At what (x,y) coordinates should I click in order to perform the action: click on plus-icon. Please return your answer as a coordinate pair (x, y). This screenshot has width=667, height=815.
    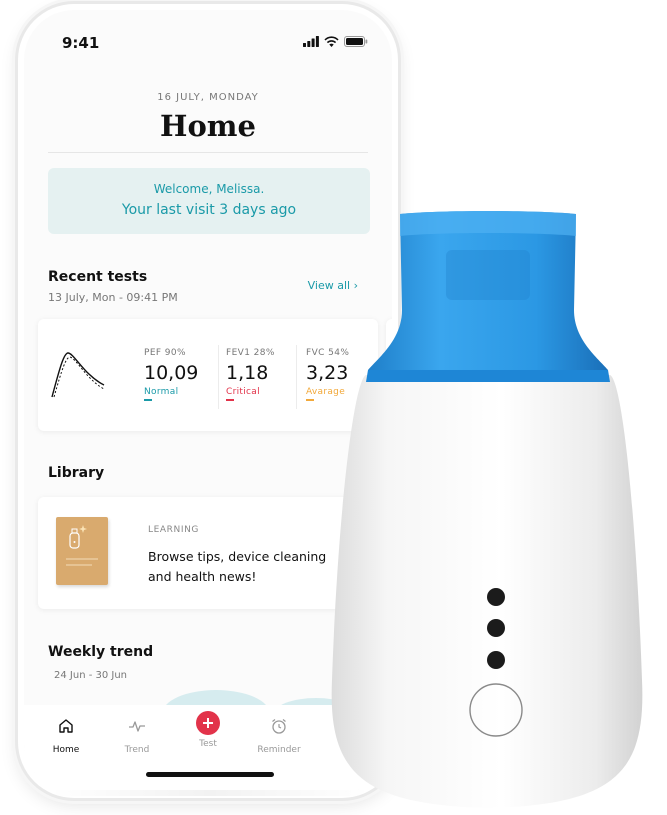
    Looking at the image, I should click on (208, 723).